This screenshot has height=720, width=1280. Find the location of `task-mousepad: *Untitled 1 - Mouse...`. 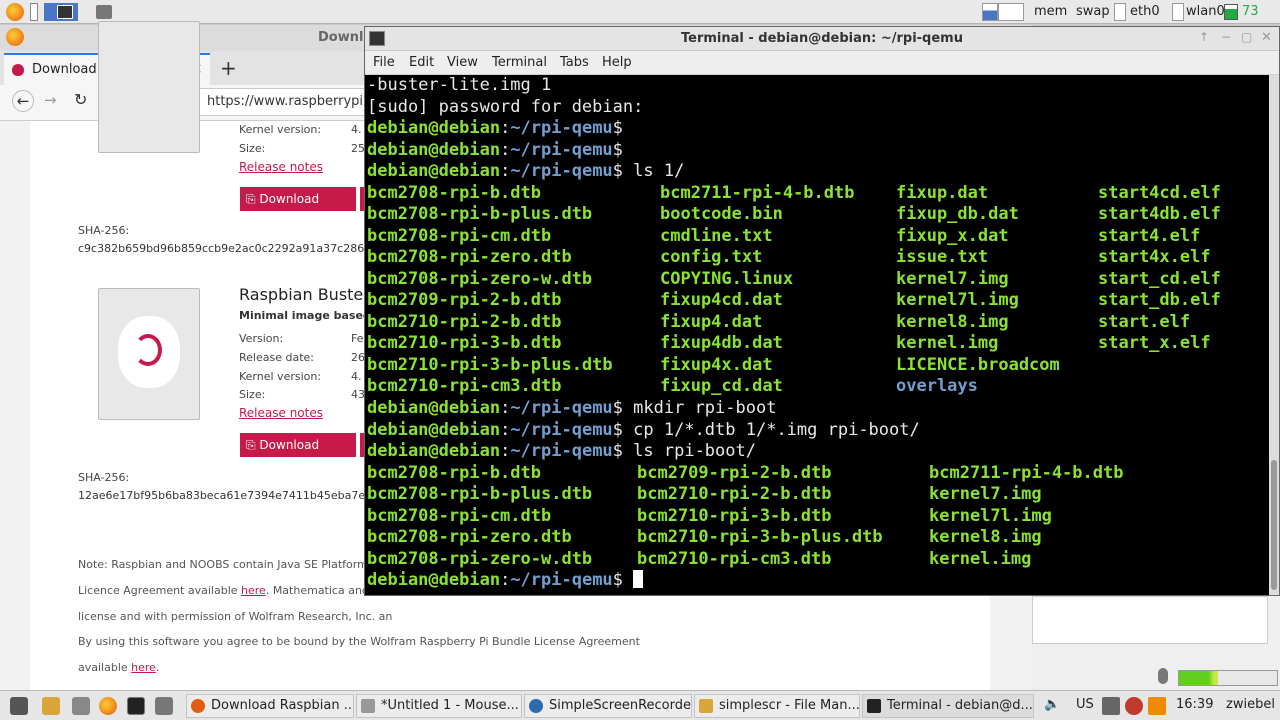

task-mousepad: *Untitled 1 - Mouse... is located at coordinates (439, 706).